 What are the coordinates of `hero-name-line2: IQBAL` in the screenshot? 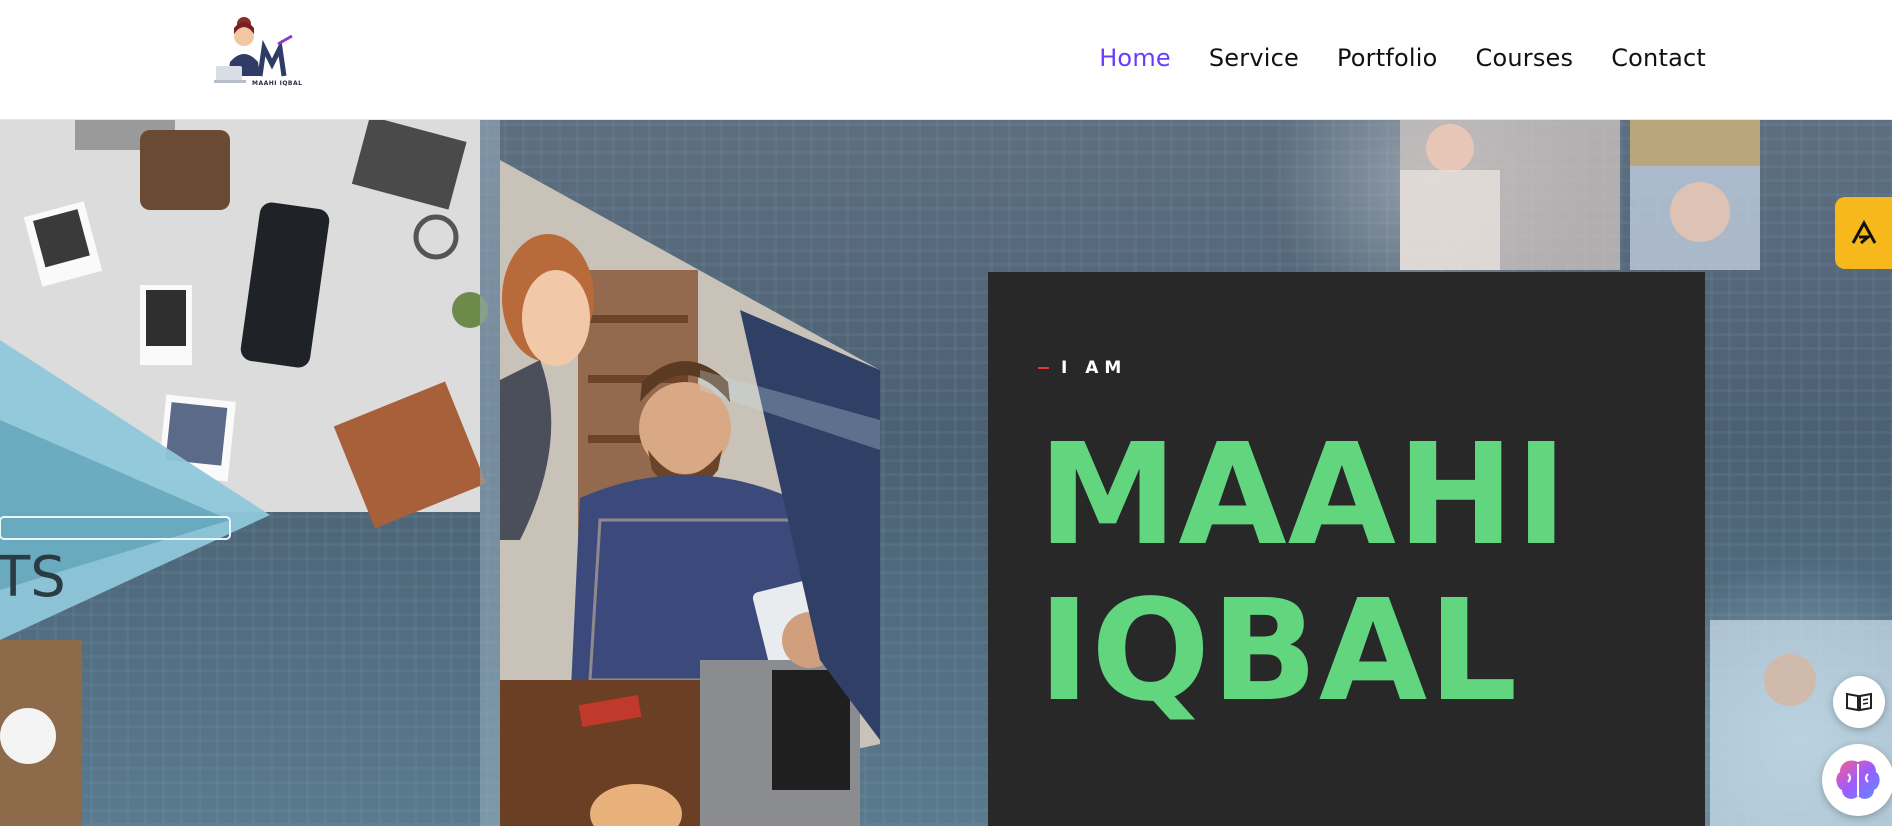 It's located at (1278, 651).